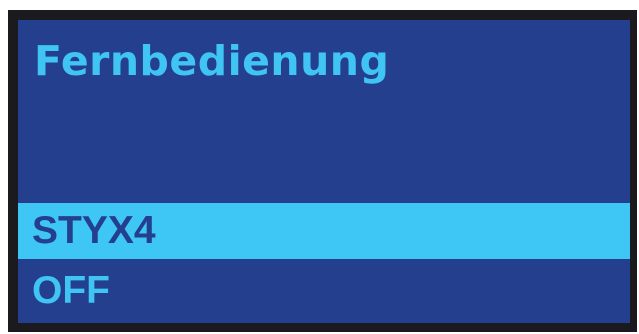 The image size is (639, 334). Describe the element at coordinates (212, 61) in the screenshot. I see `screen-title: Fernbedienung` at that location.